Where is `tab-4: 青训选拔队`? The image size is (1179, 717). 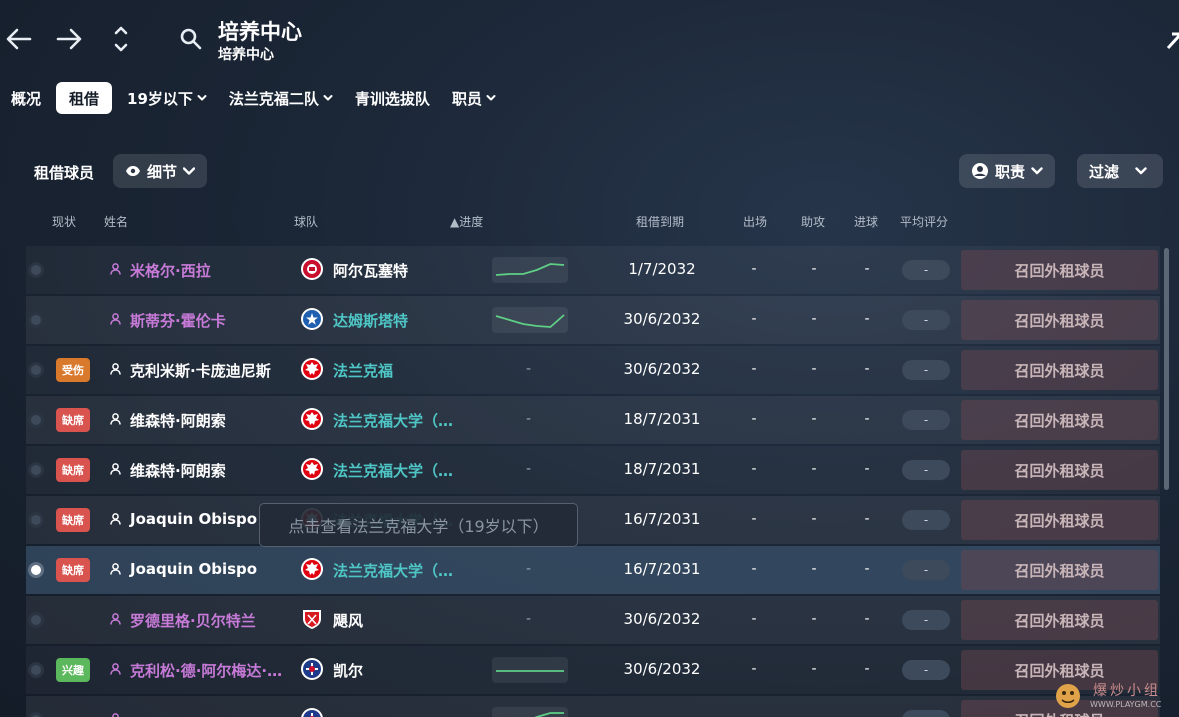 tab-4: 青训选拔队 is located at coordinates (392, 98).